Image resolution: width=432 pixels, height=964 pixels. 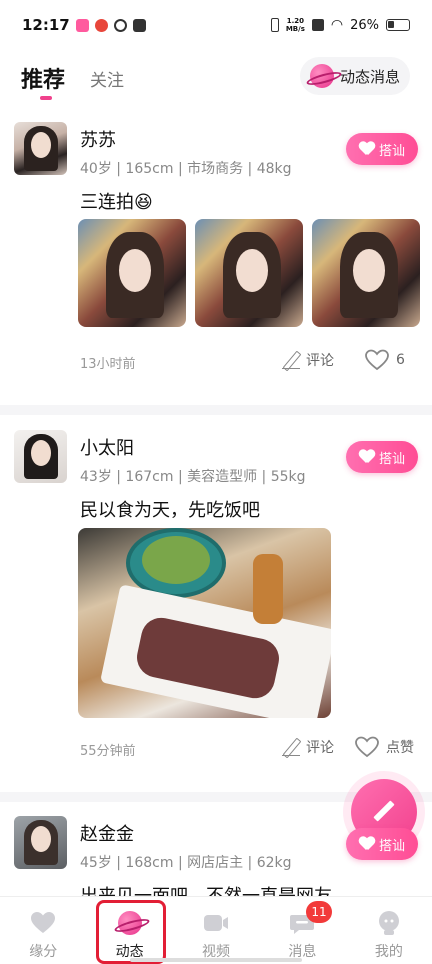 I want to click on sync-icon, so click(x=120, y=25).